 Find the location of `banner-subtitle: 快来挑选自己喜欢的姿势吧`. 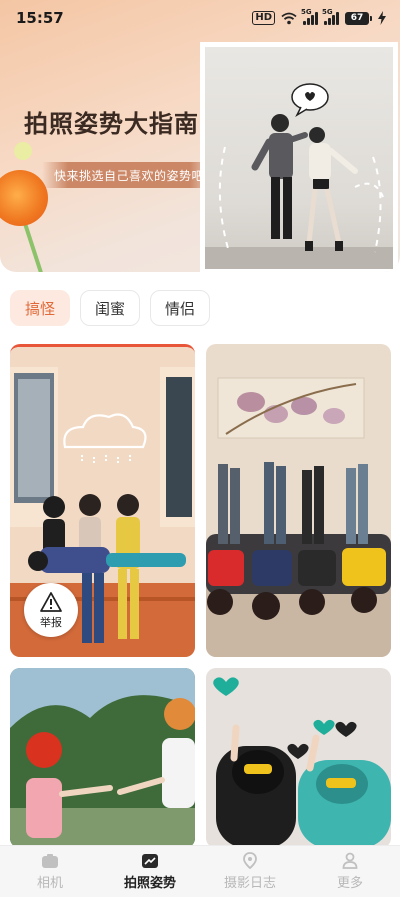

banner-subtitle: 快来挑选自己喜欢的姿势吧 is located at coordinates (129, 175).